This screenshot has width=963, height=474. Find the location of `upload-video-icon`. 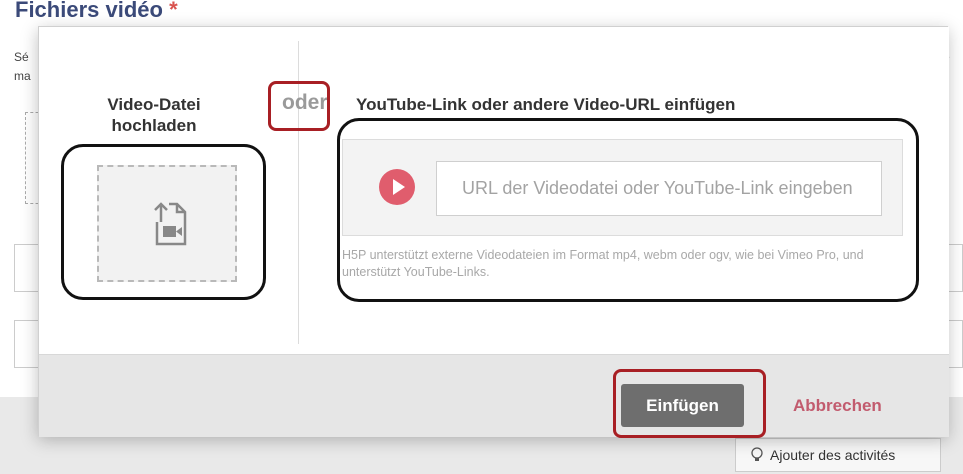

upload-video-icon is located at coordinates (170, 224).